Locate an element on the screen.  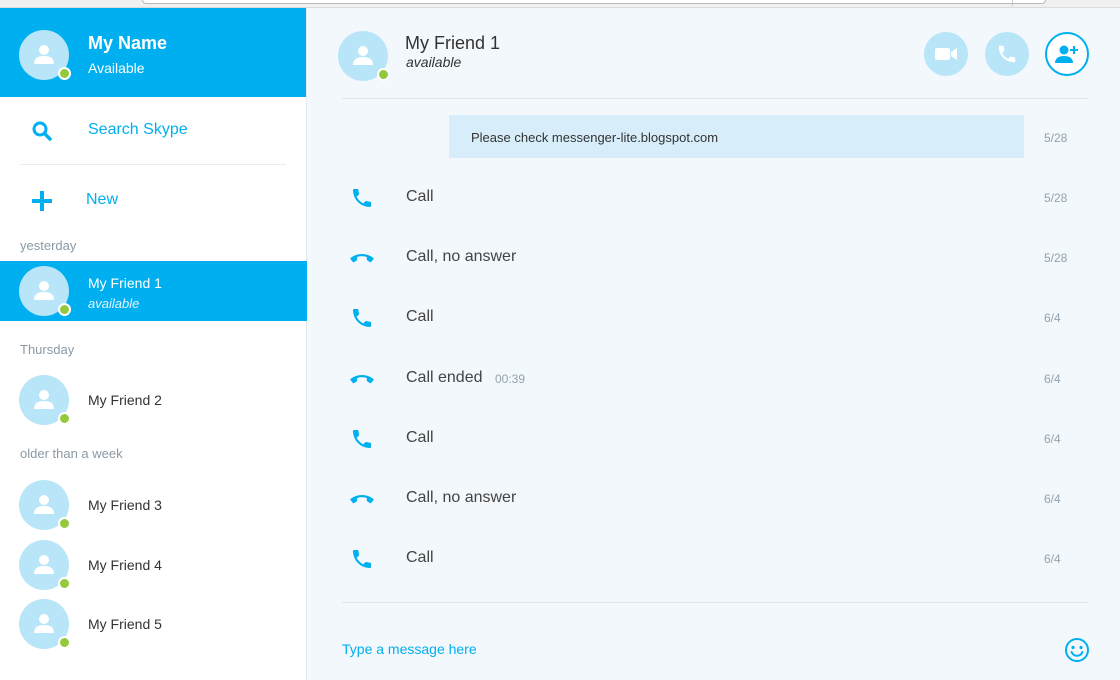
add-user-icon is located at coordinates (1066, 54).